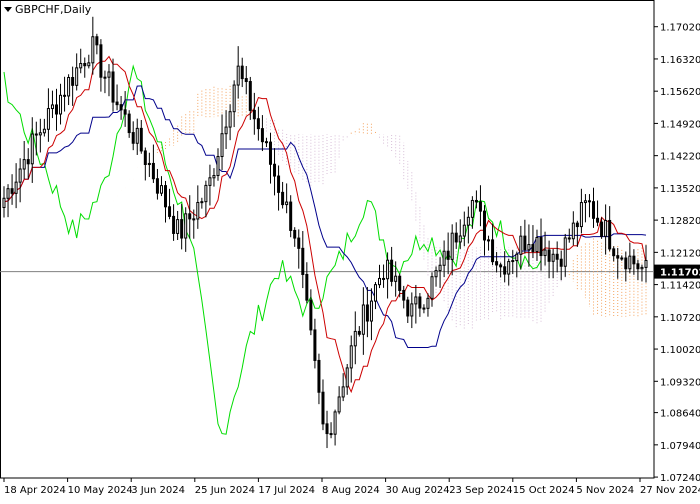 This screenshot has width=700, height=504. What do you see at coordinates (680, 221) in the screenshot?
I see `y-tick-label: 1.12820` at bounding box center [680, 221].